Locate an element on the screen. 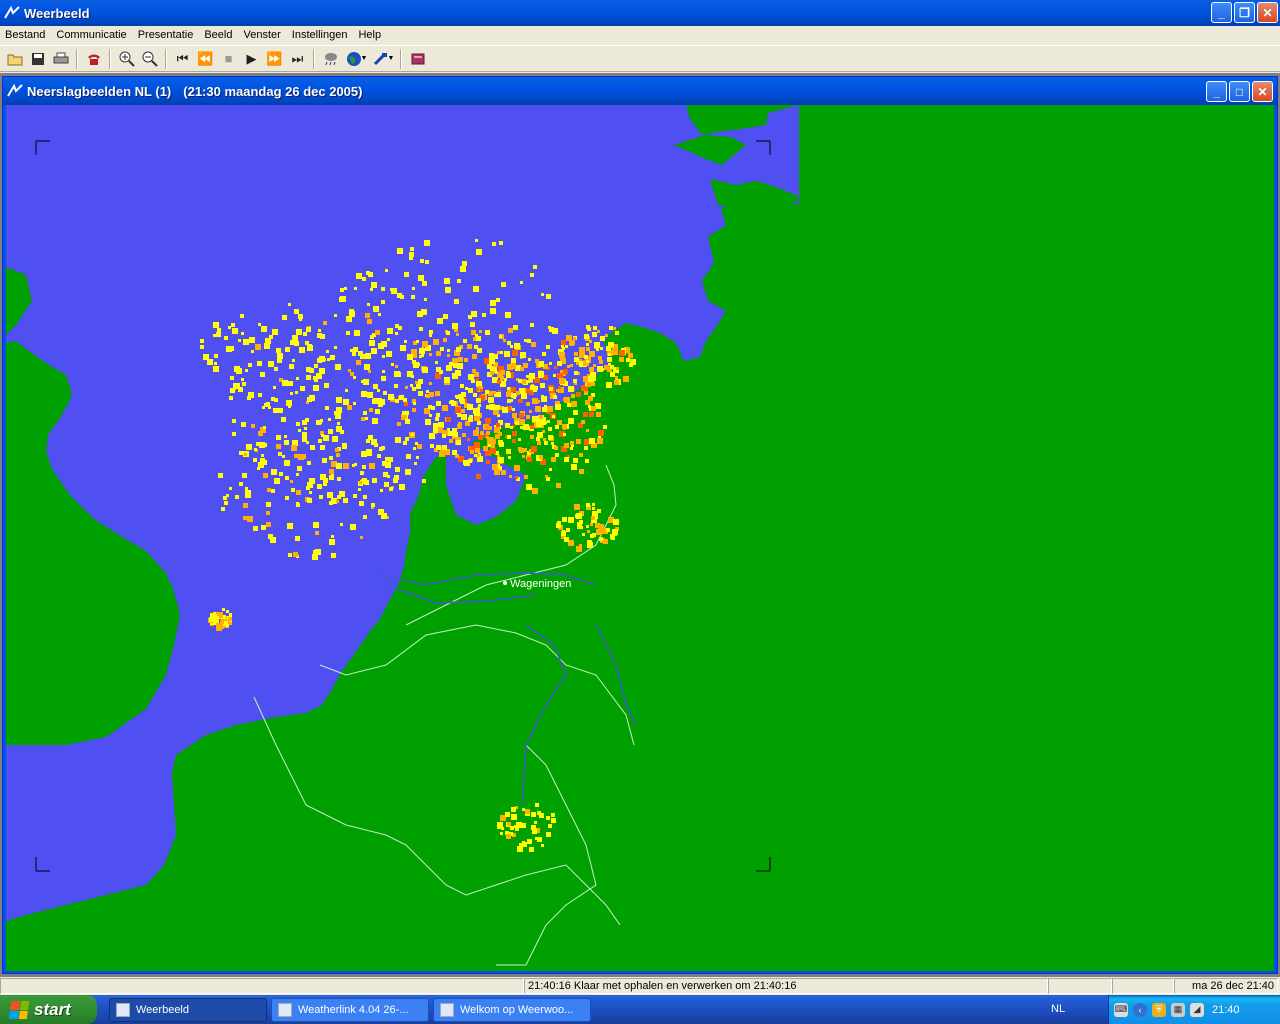 This screenshot has width=1280, height=1024. previous-frame-icon: ⏪ is located at coordinates (205, 59).